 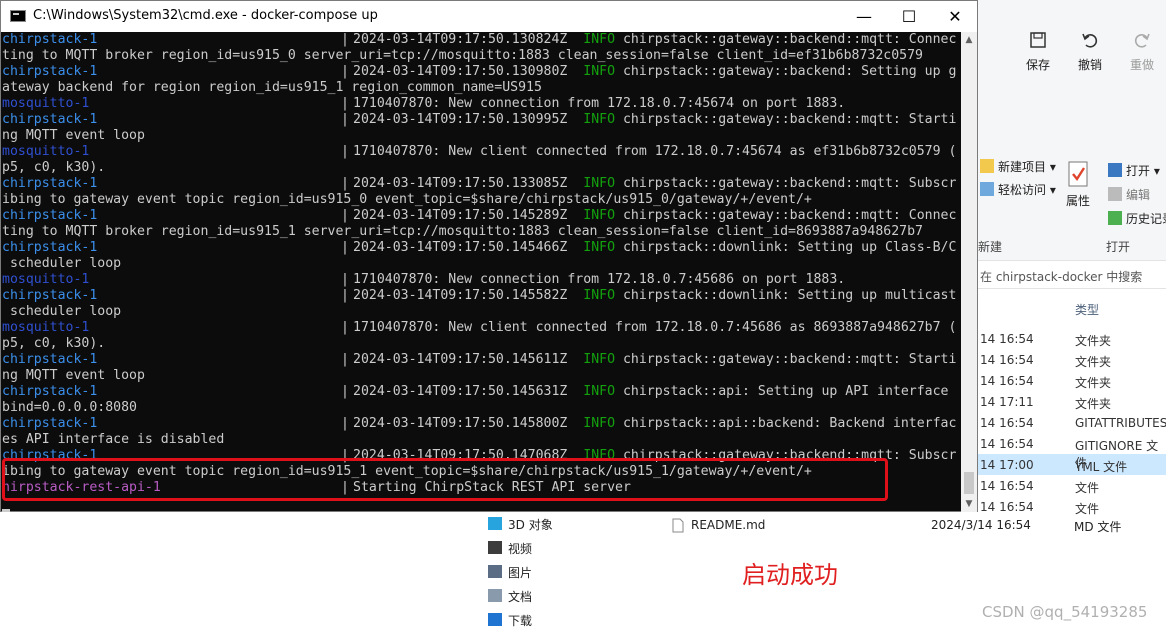 What do you see at coordinates (468, 71) in the screenshot?
I see `log-text: 2024-03-14T09:17:50.130980Z` at bounding box center [468, 71].